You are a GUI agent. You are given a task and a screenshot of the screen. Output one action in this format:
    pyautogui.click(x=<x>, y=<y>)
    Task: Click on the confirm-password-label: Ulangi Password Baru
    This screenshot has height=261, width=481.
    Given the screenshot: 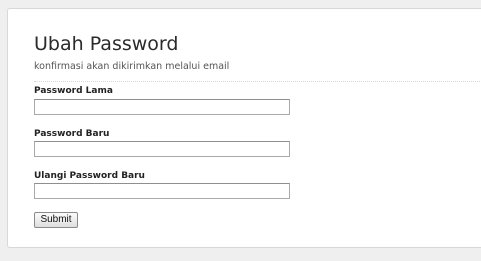 What is the action you would take?
    pyautogui.click(x=89, y=176)
    